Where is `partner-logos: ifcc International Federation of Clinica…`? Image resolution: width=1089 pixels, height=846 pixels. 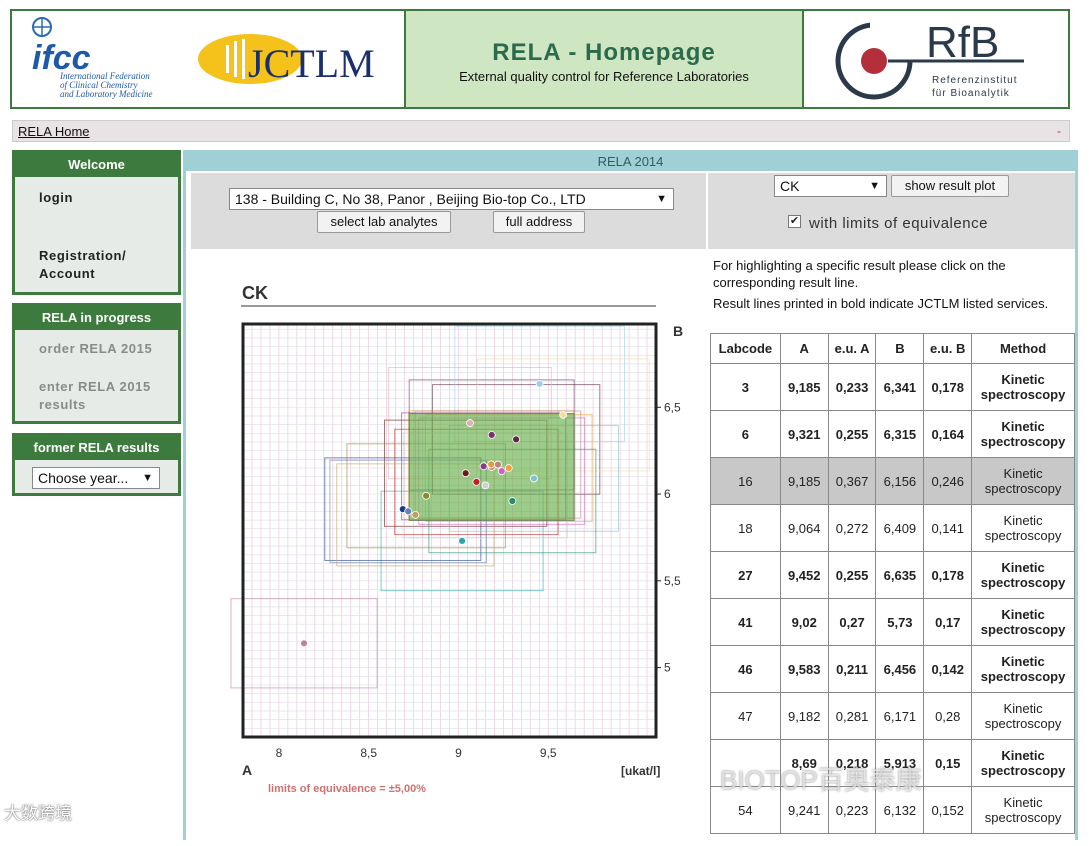 partner-logos: ifcc International Federation of Clinica… is located at coordinates (208, 59).